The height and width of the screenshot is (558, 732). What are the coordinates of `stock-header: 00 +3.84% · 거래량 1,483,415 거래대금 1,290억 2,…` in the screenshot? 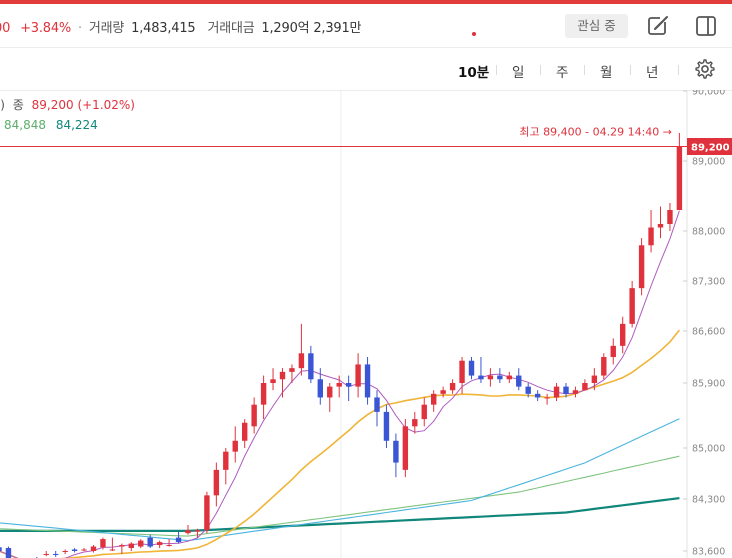 It's located at (366, 26).